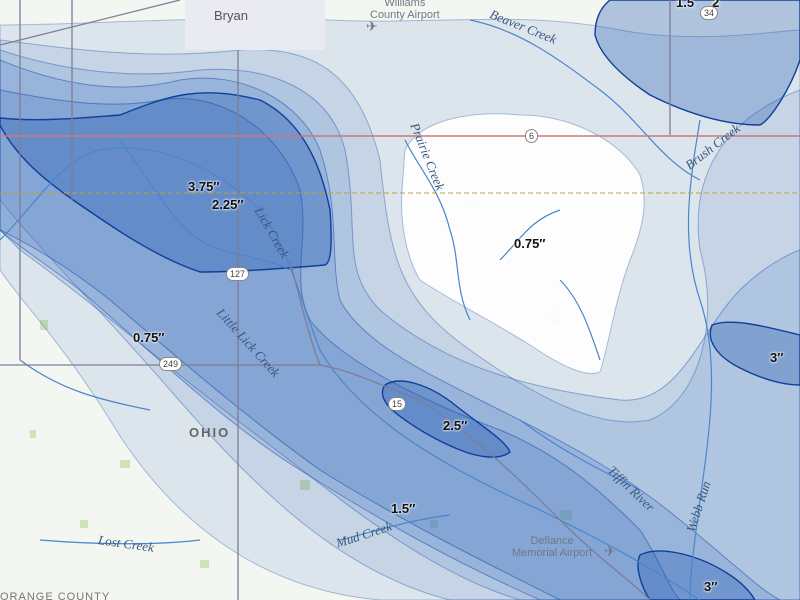  I want to click on airport-name-line-1: Williams, so click(405, 4).